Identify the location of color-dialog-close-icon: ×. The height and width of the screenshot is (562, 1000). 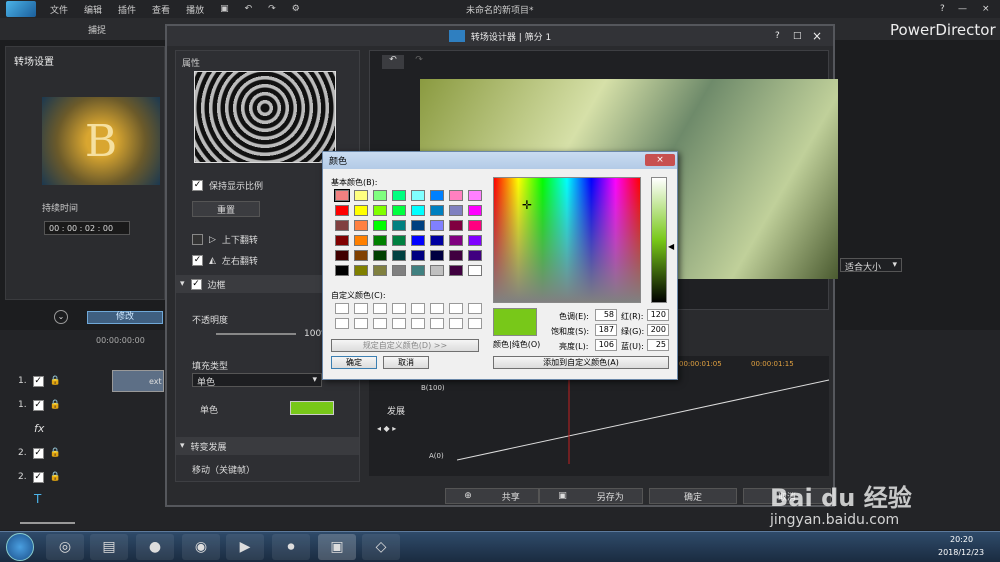
(660, 160).